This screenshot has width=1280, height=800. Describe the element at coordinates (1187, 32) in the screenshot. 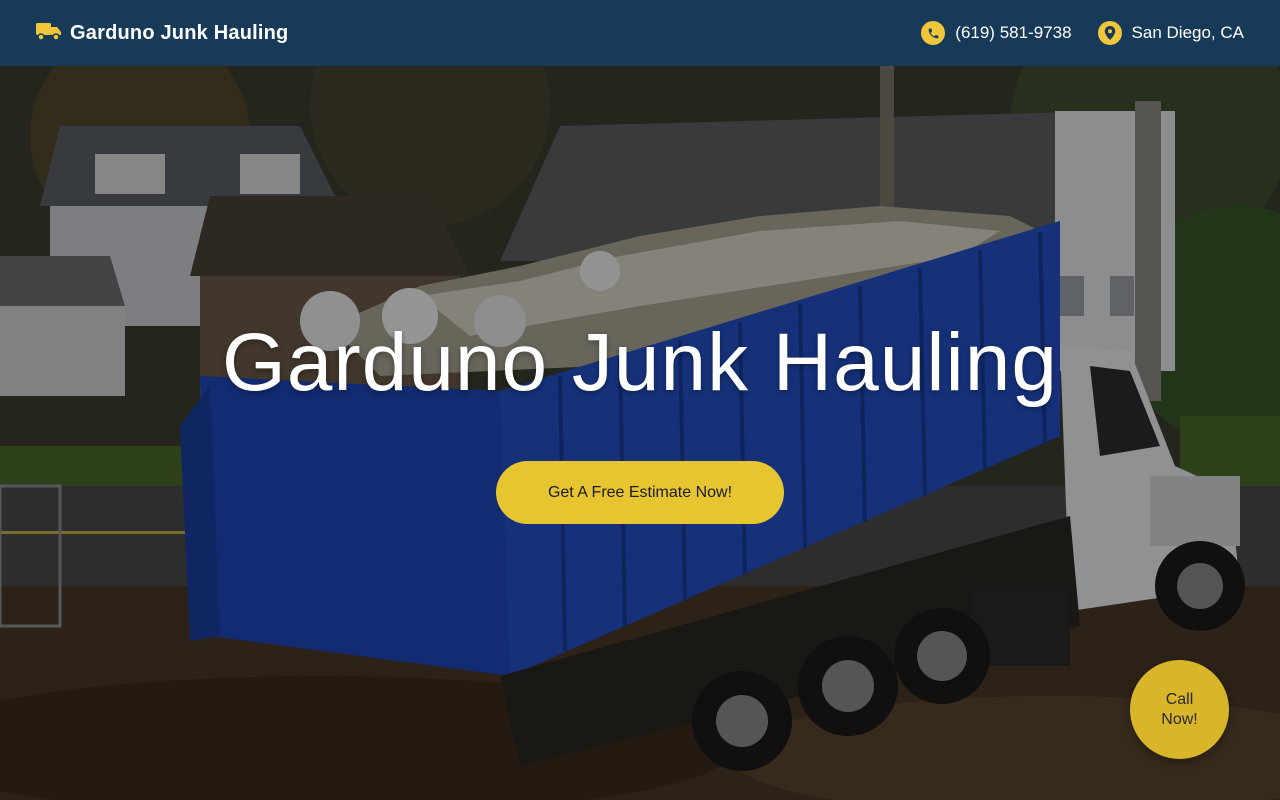

I see `location-text: San Diego, CA` at that location.